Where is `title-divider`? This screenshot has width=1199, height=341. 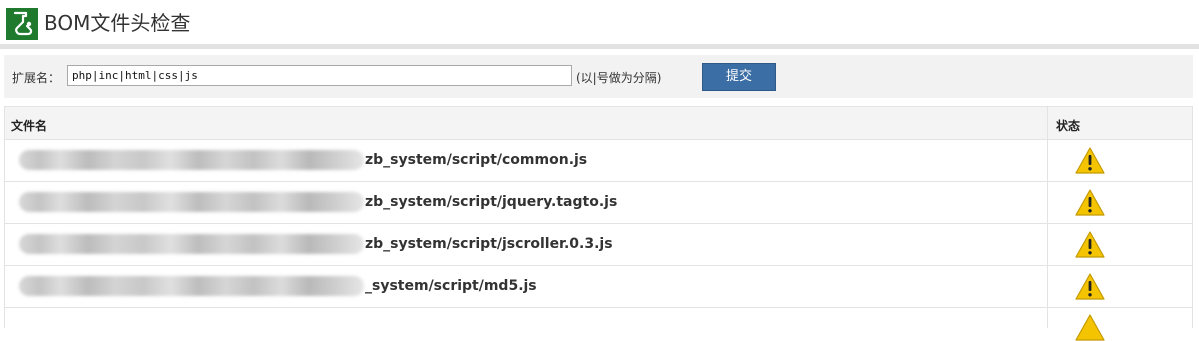
title-divider is located at coordinates (599, 46).